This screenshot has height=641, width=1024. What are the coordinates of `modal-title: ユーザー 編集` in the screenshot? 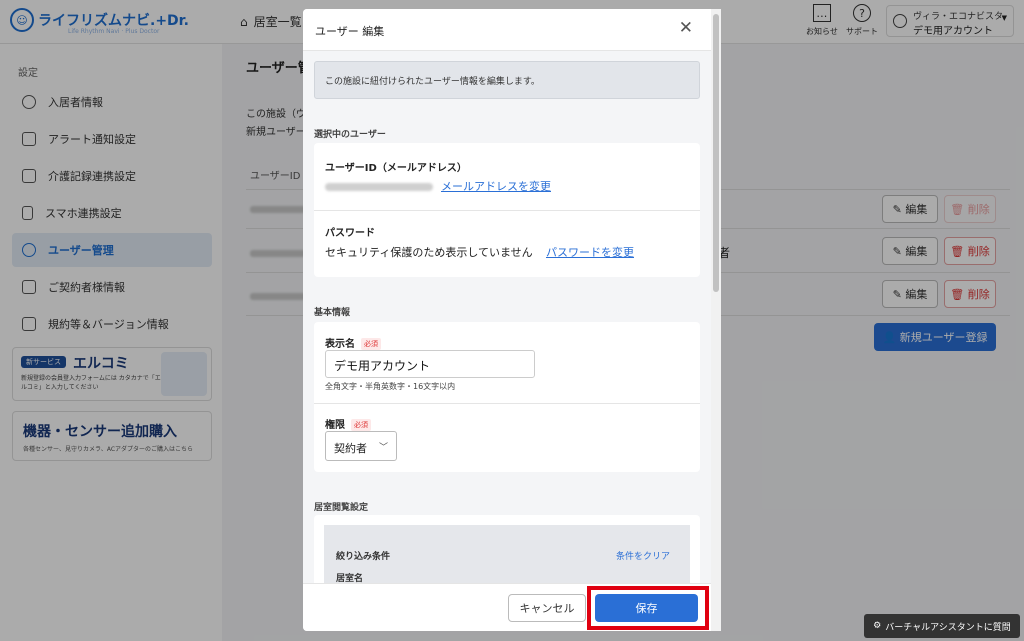 It's located at (350, 31).